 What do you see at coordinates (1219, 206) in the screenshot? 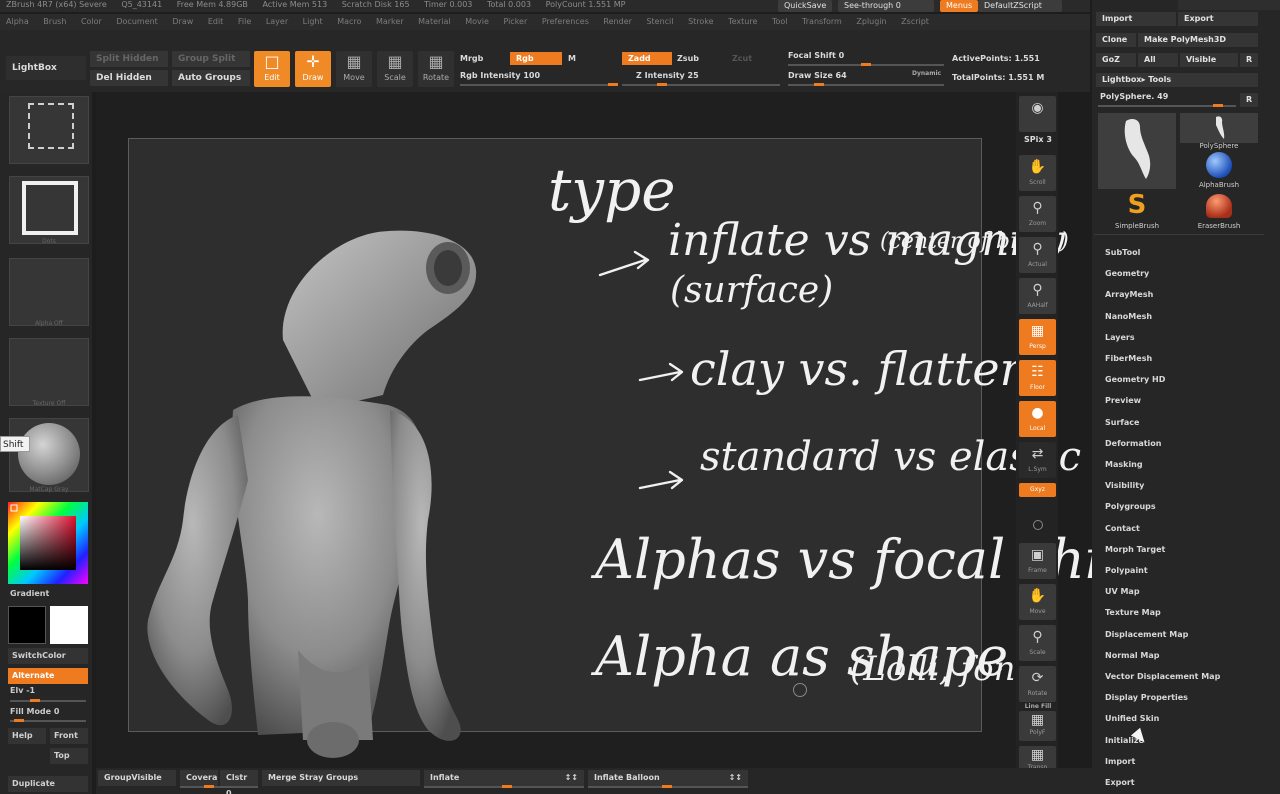
I see `eraserbrush-icon` at bounding box center [1219, 206].